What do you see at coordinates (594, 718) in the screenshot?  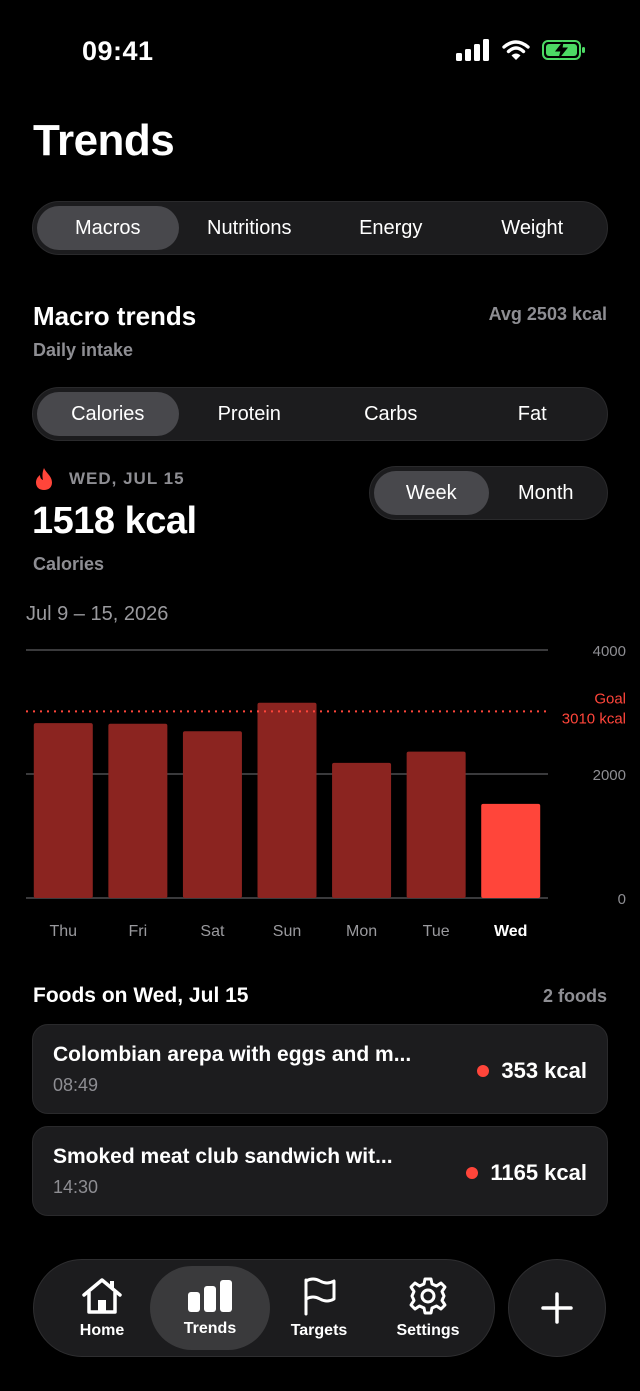 I see `goal-value-label: 3010 kcal` at bounding box center [594, 718].